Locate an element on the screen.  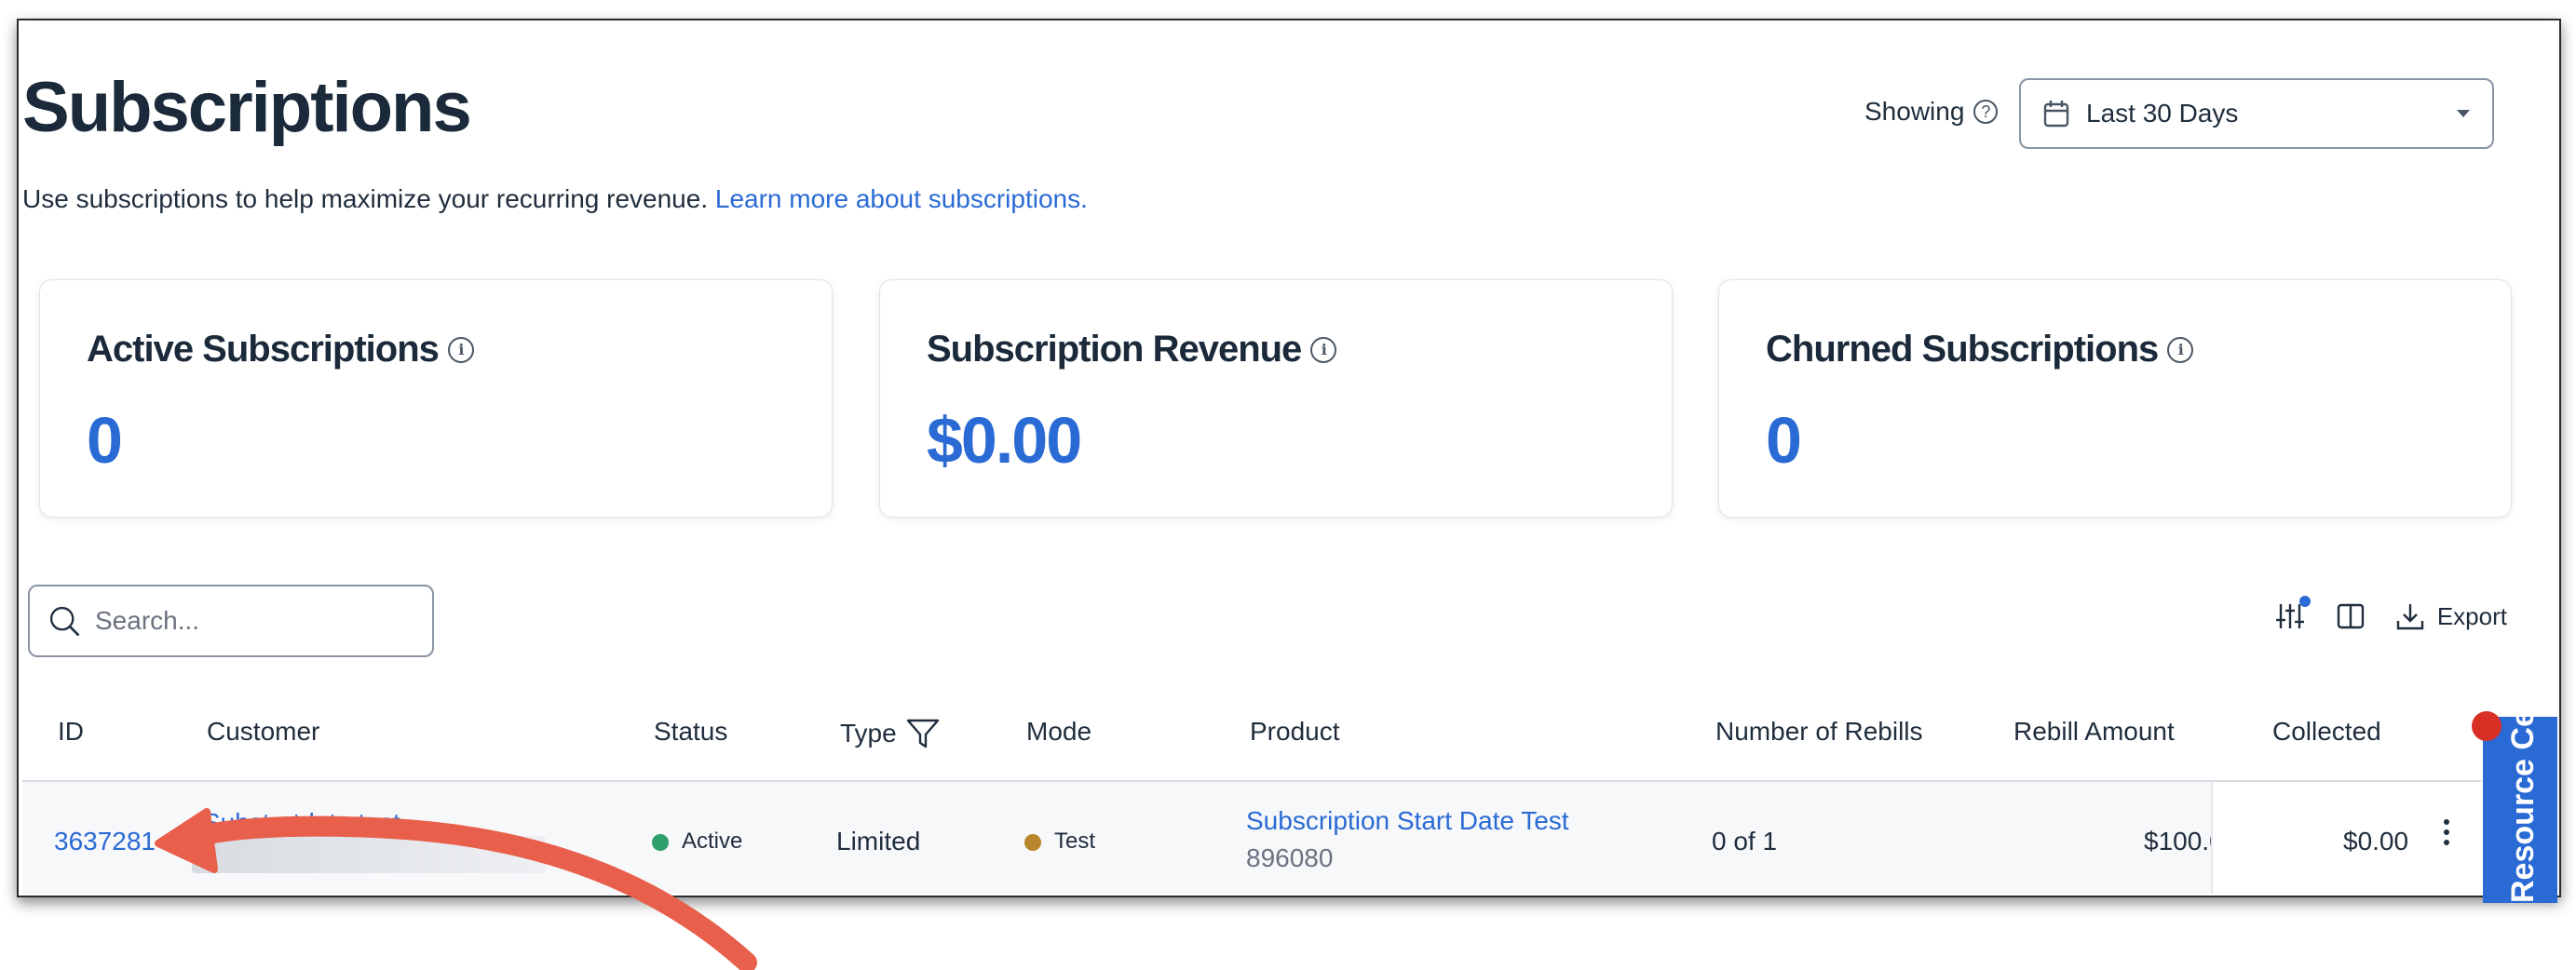
status-cell: Active is located at coordinates (697, 842).